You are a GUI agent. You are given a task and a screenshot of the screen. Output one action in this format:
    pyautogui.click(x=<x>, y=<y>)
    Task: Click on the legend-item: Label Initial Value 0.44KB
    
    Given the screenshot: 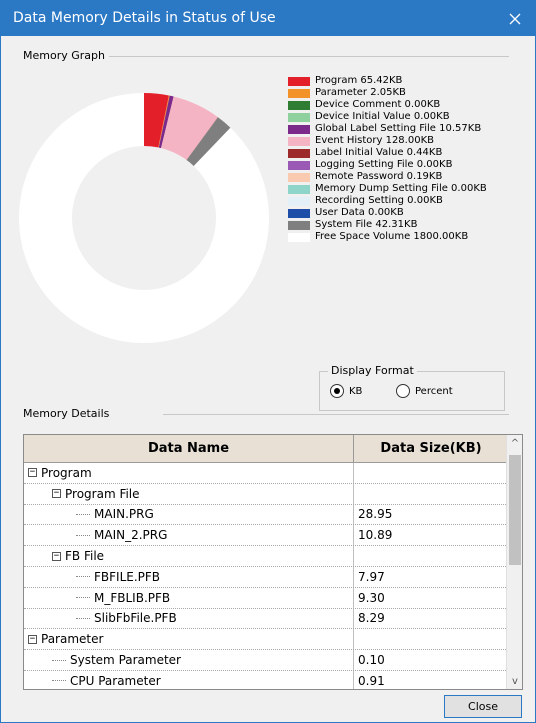 What is the action you would take?
    pyautogui.click(x=403, y=153)
    